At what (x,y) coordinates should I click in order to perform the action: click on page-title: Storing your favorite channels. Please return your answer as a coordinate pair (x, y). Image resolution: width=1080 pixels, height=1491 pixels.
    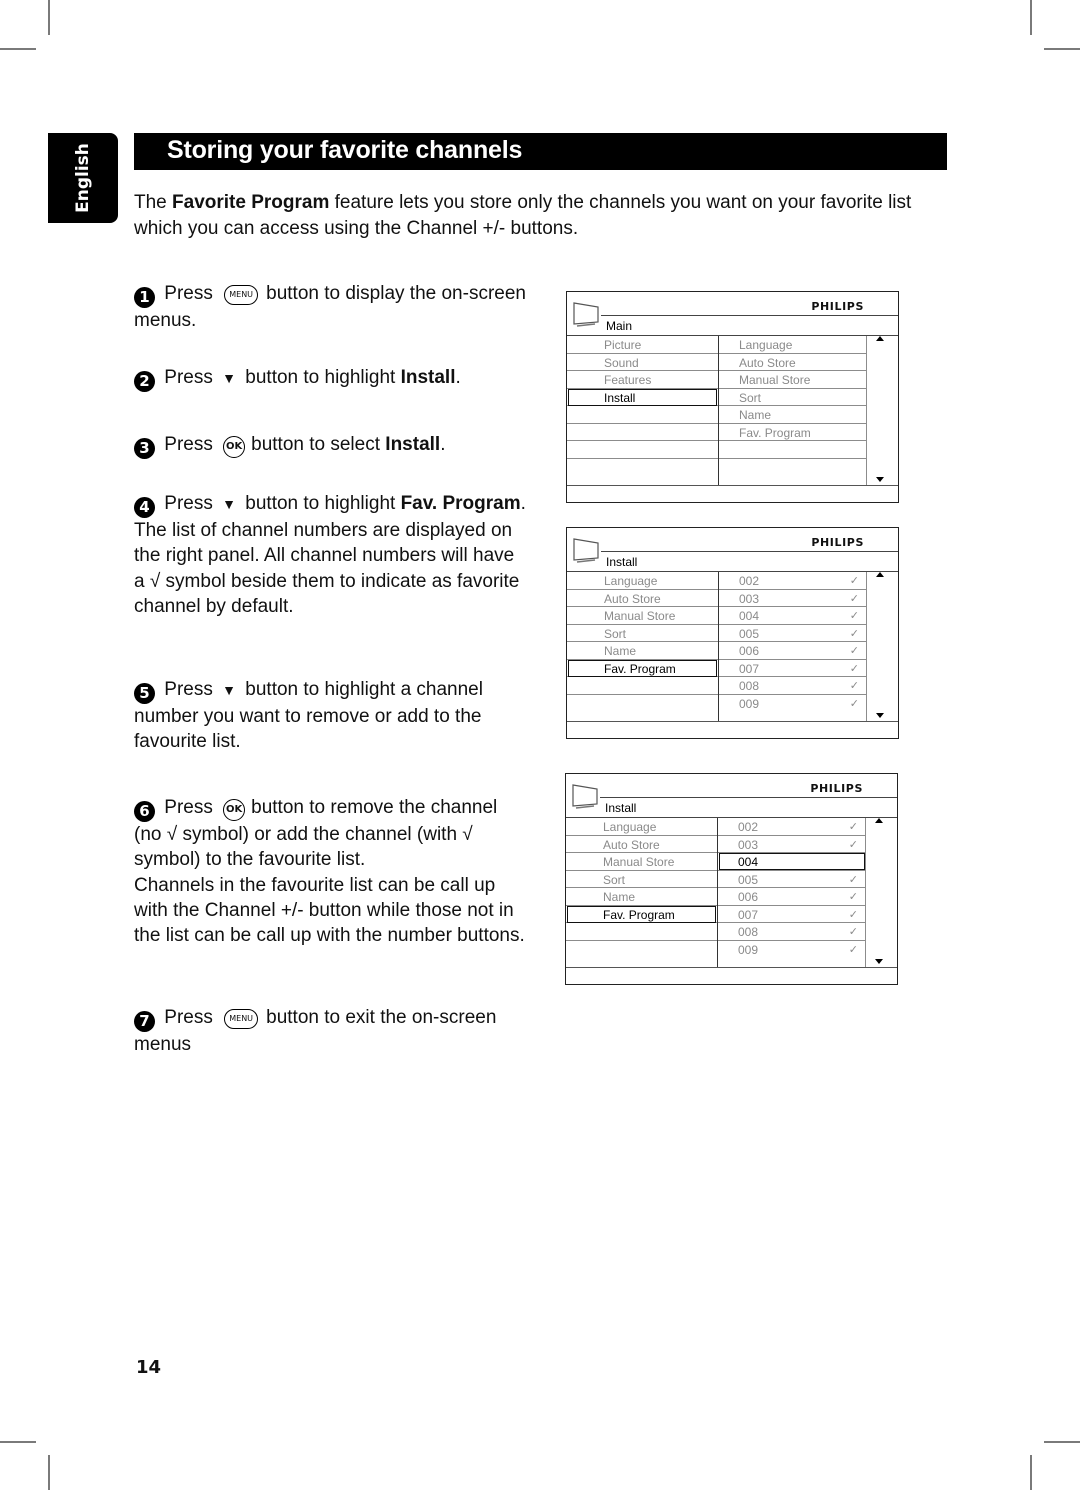
    Looking at the image, I should click on (345, 150).